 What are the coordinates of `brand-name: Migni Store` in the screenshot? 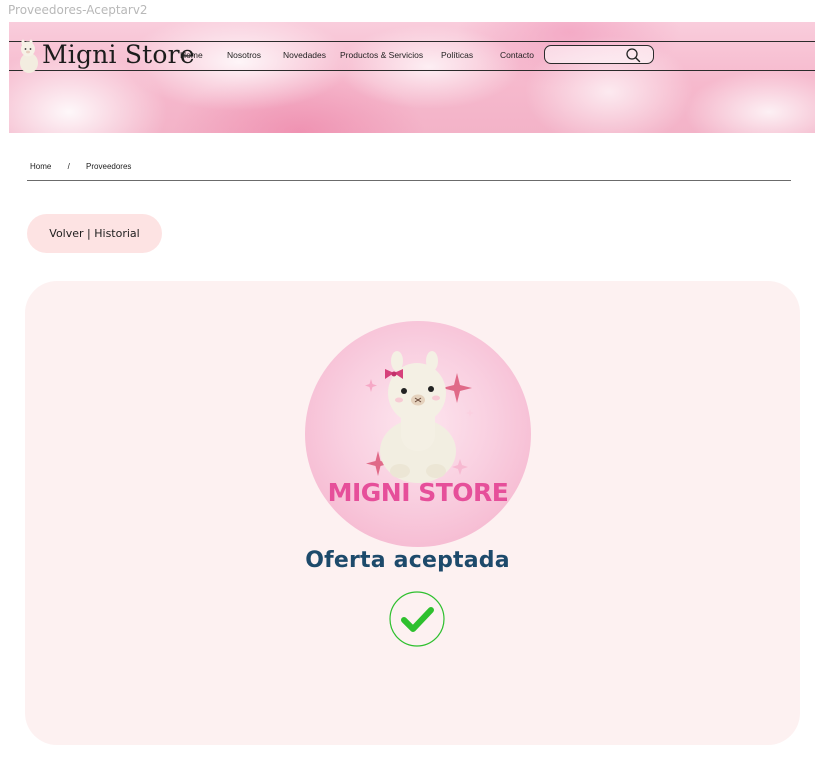 It's located at (118, 54).